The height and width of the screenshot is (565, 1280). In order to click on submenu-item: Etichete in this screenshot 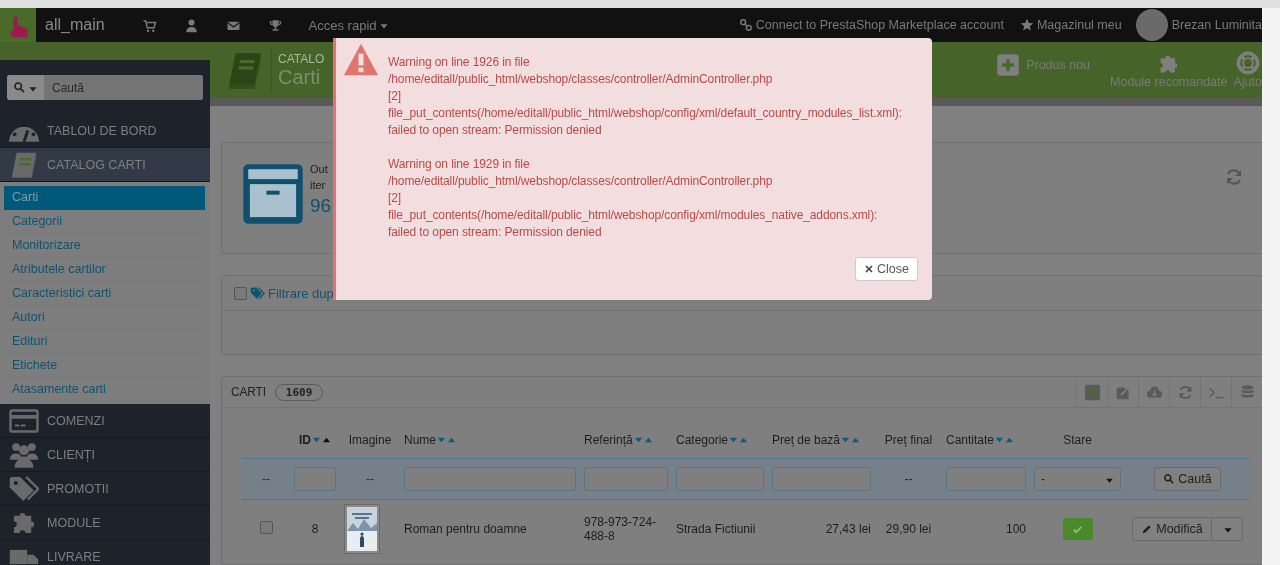, I will do `click(104, 366)`.